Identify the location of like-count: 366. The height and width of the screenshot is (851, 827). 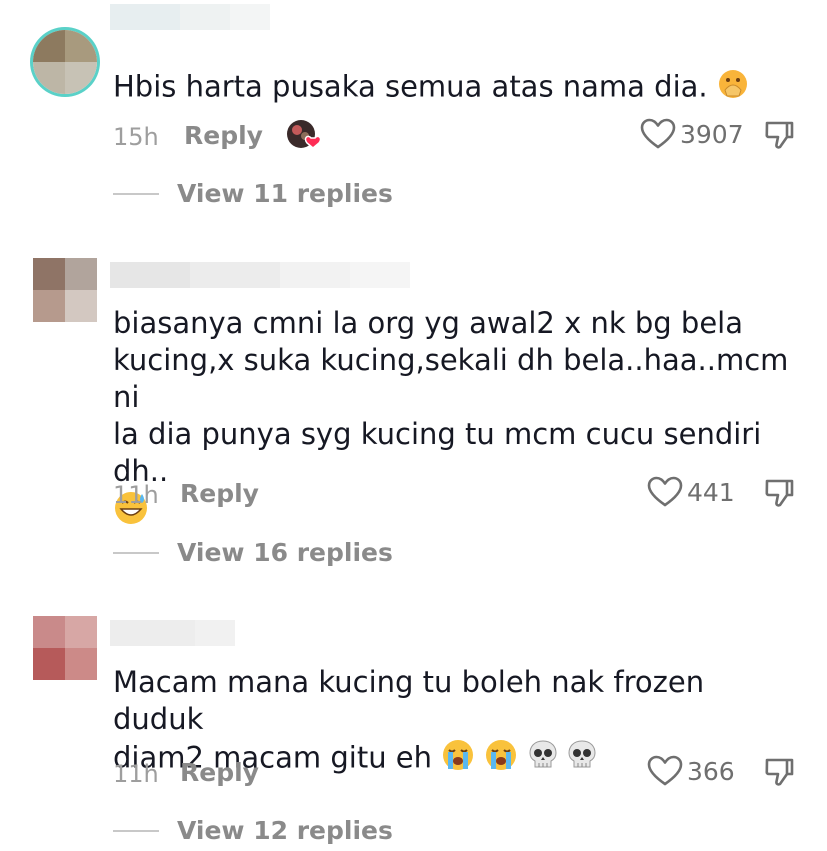
(711, 771).